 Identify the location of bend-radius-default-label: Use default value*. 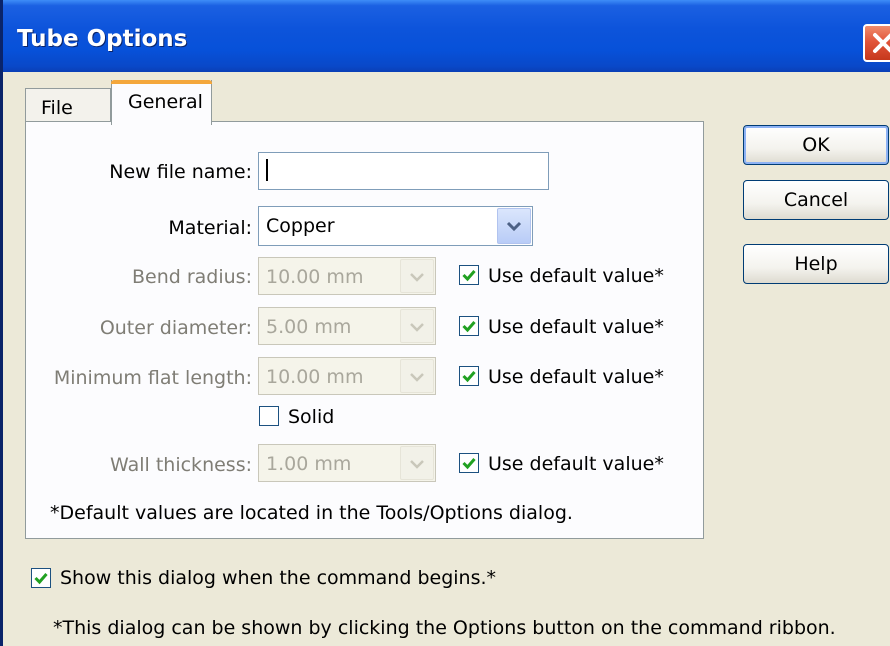
(576, 276).